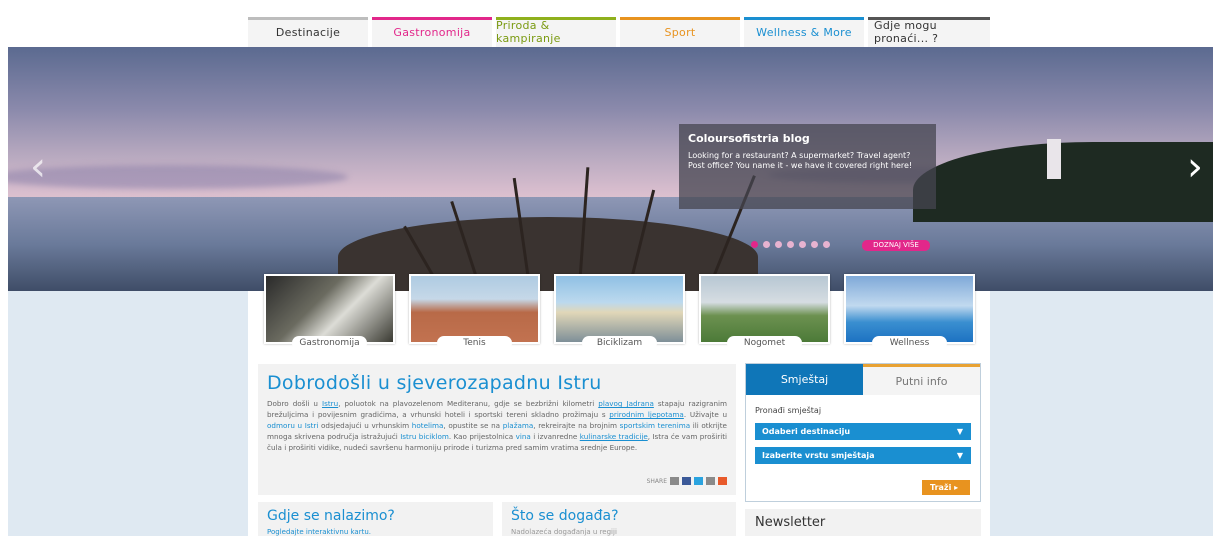 This screenshot has height=536, width=1221. Describe the element at coordinates (788, 410) in the screenshot. I see `accommodation-label: Pronađi smještaj` at that location.